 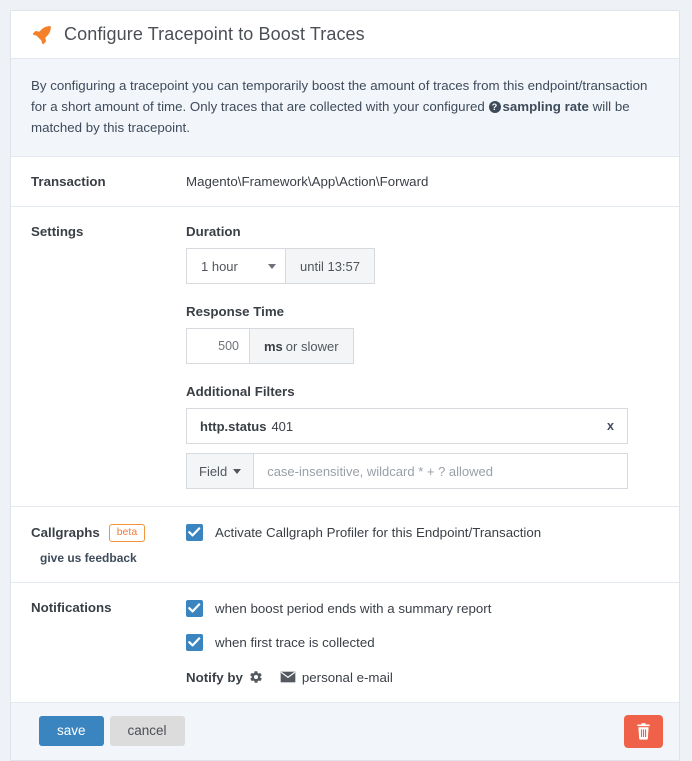 I want to click on applied-filter-text: http.status 401, so click(x=246, y=426).